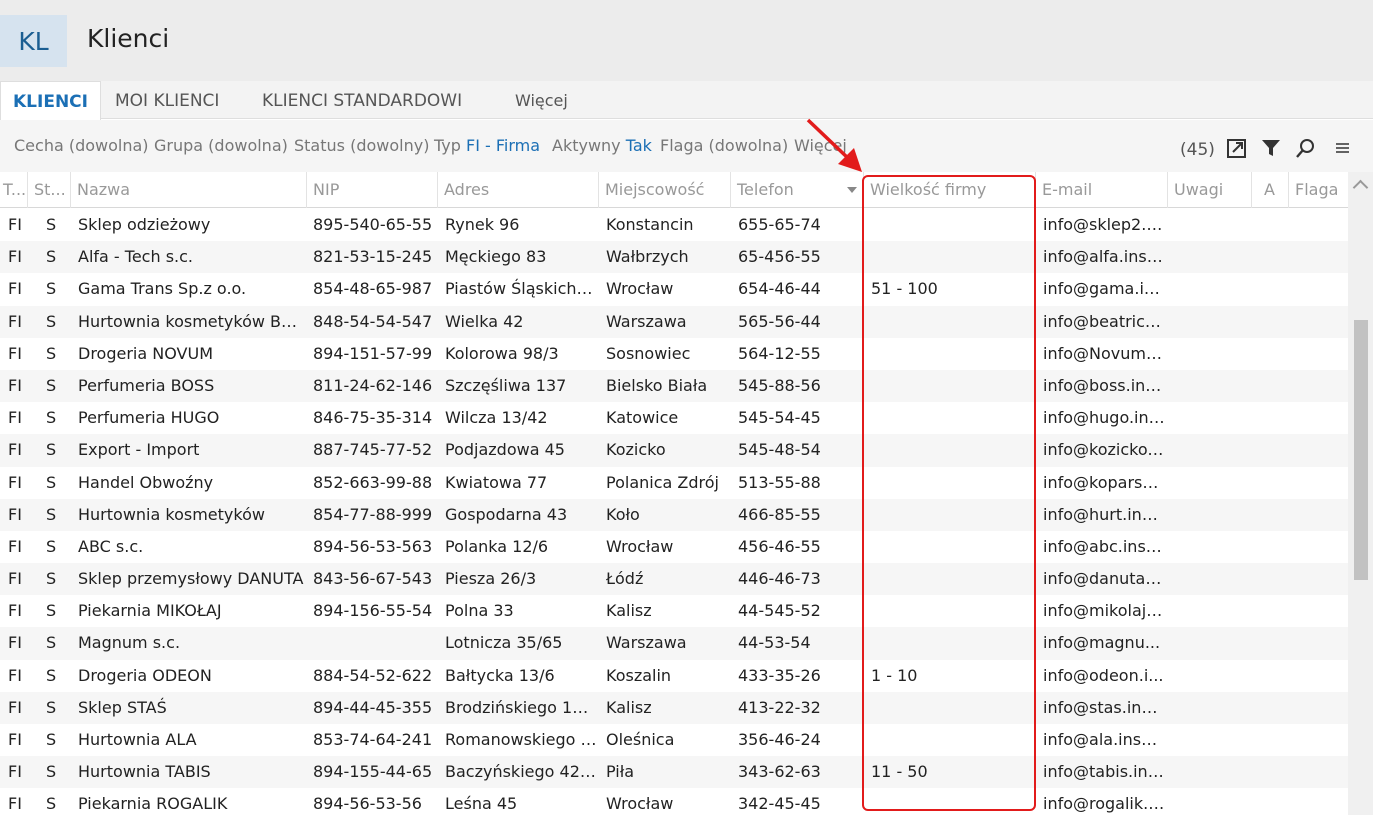  What do you see at coordinates (518, 190) in the screenshot?
I see `col-adres: Adres` at bounding box center [518, 190].